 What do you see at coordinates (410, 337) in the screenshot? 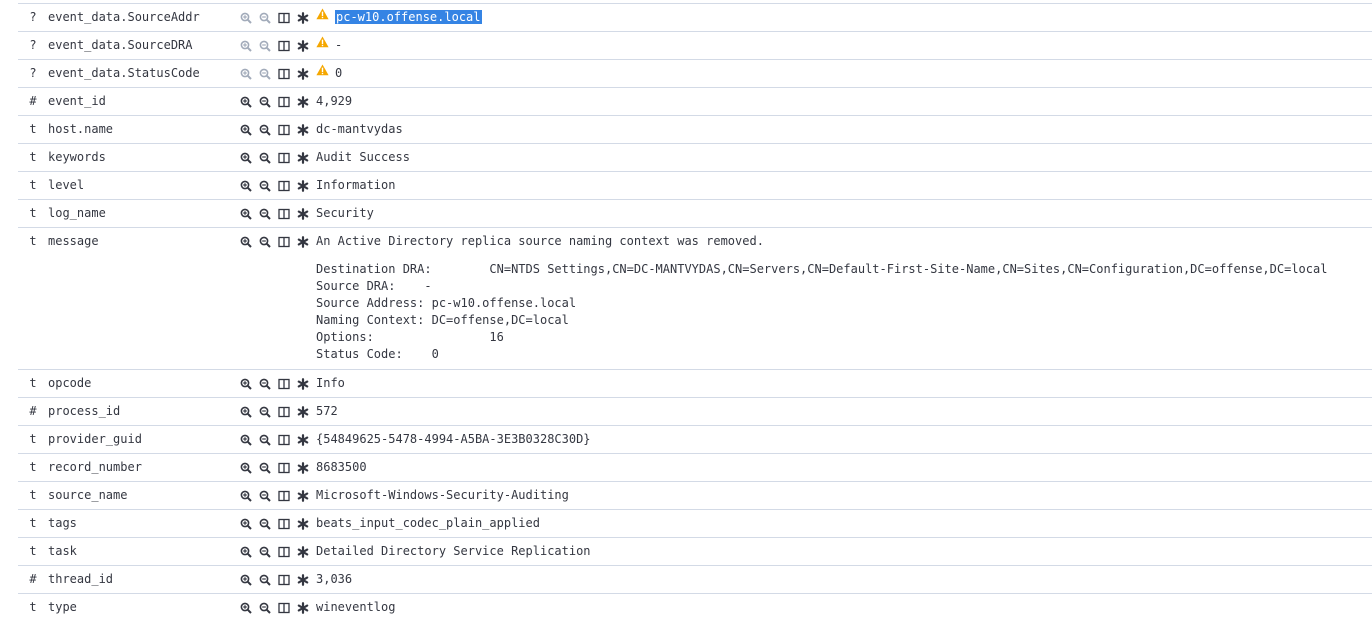
I see `message-line: Options: 16` at bounding box center [410, 337].